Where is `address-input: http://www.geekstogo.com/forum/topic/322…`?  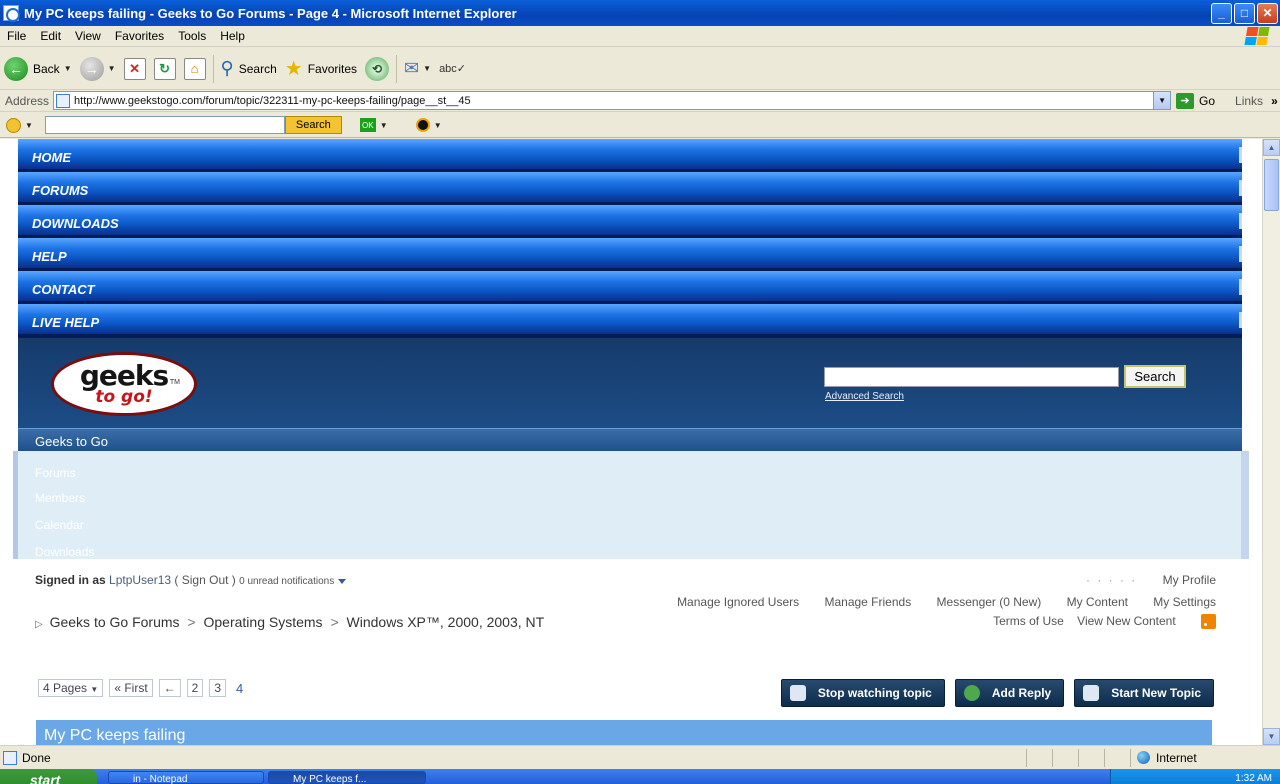
address-input: http://www.geekstogo.com/forum/topic/322… is located at coordinates (612, 100).